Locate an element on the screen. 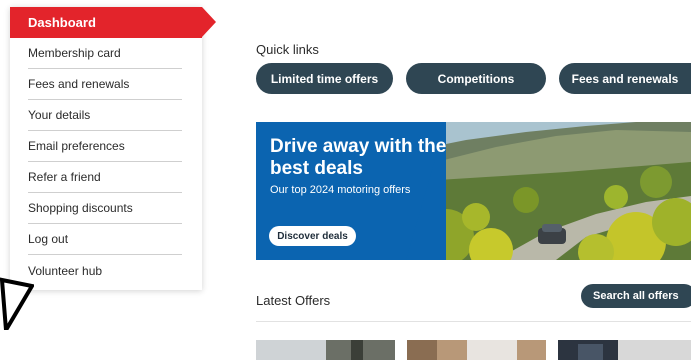 The image size is (691, 360). sidebar-item-email-preferences: Email preferences is located at coordinates (105, 146).